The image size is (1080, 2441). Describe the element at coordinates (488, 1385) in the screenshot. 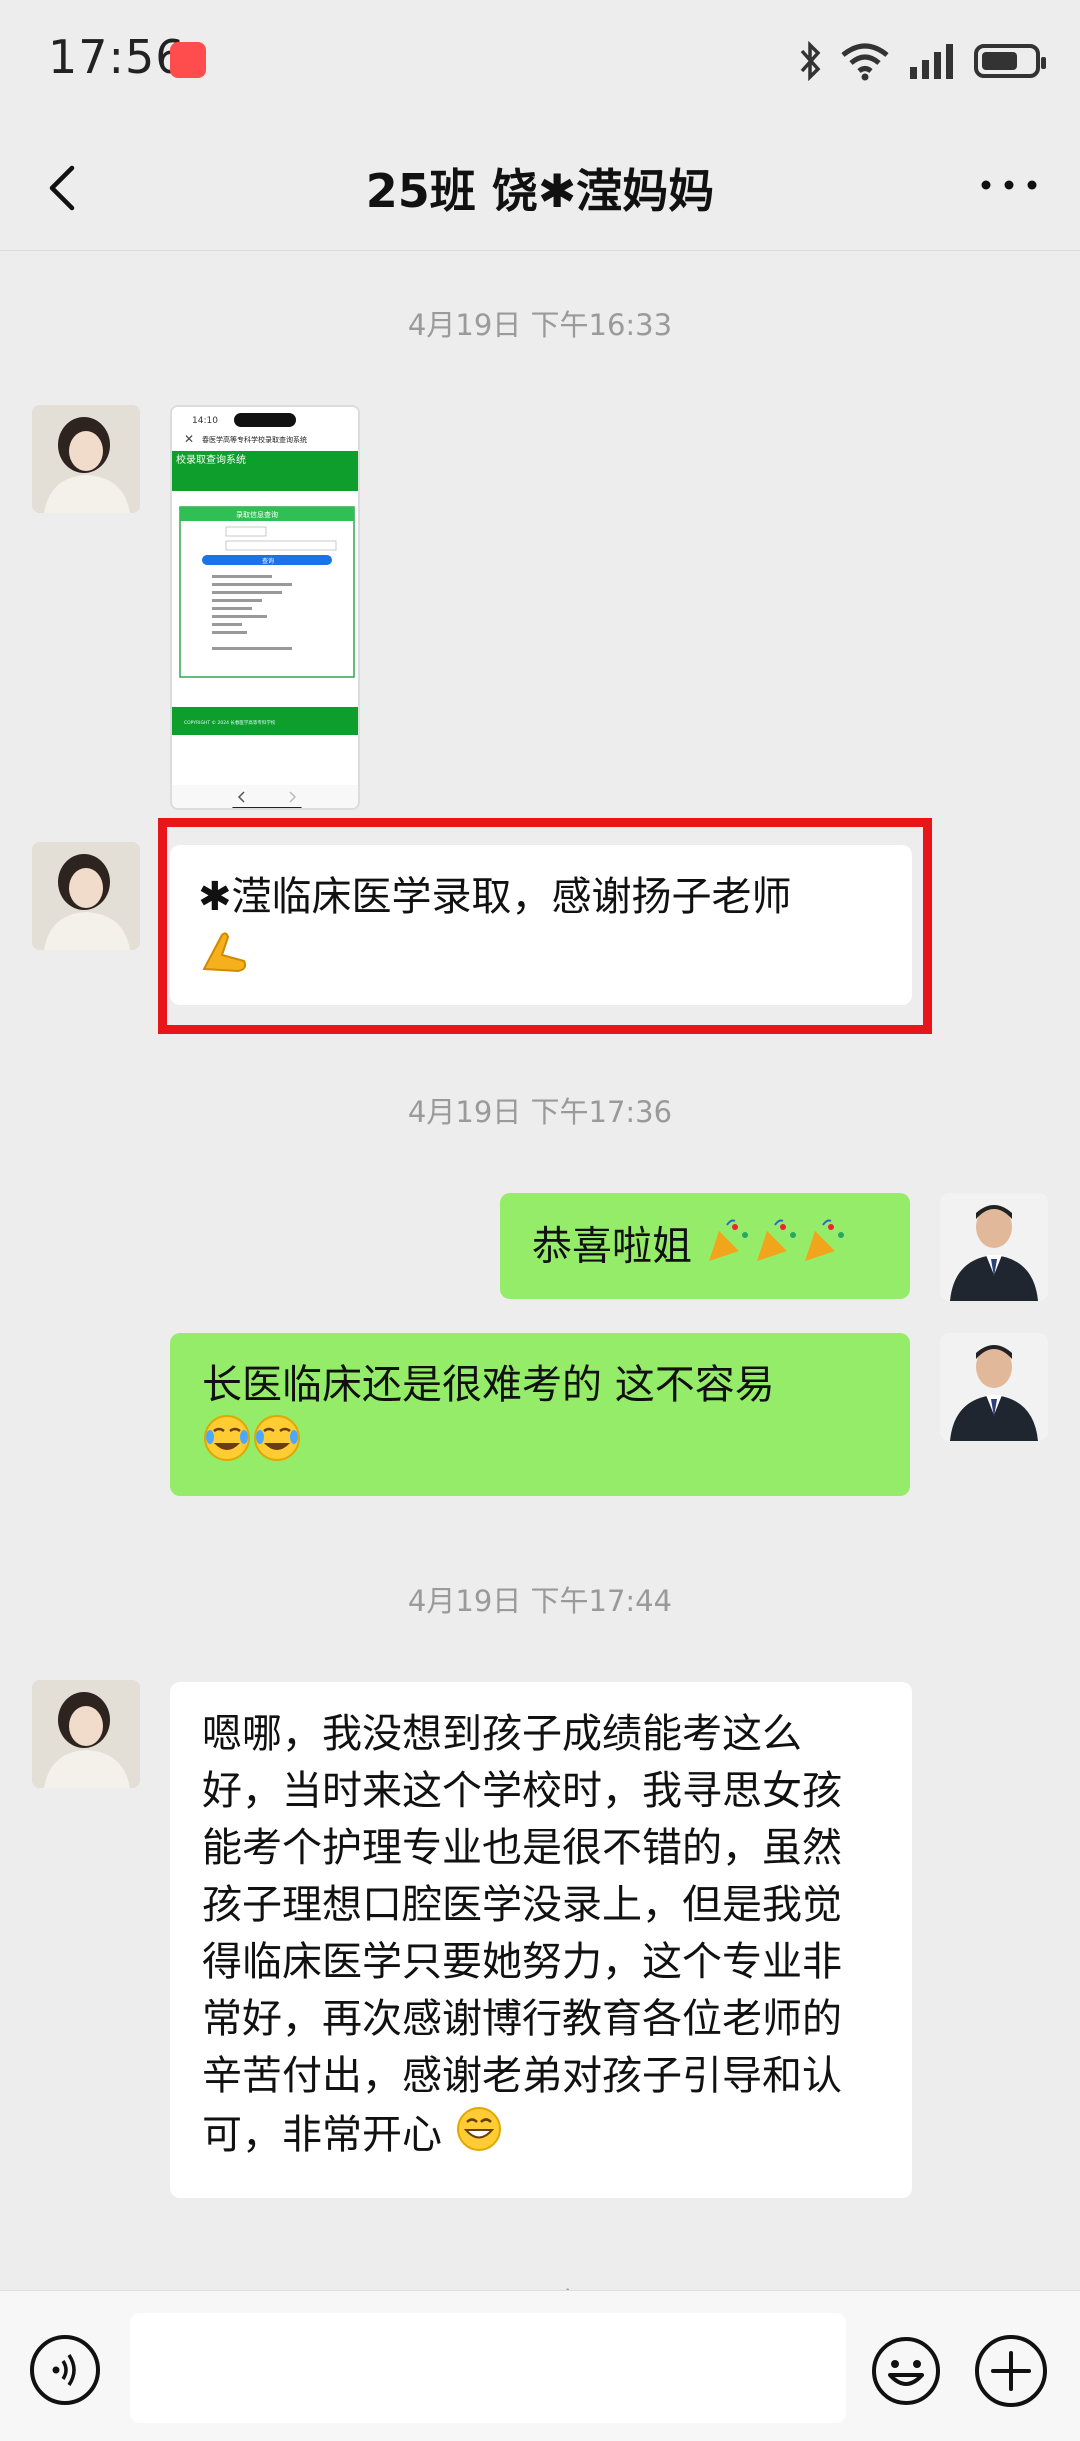

I see `message-text: 长医临床还是很难考的 这不容易` at that location.